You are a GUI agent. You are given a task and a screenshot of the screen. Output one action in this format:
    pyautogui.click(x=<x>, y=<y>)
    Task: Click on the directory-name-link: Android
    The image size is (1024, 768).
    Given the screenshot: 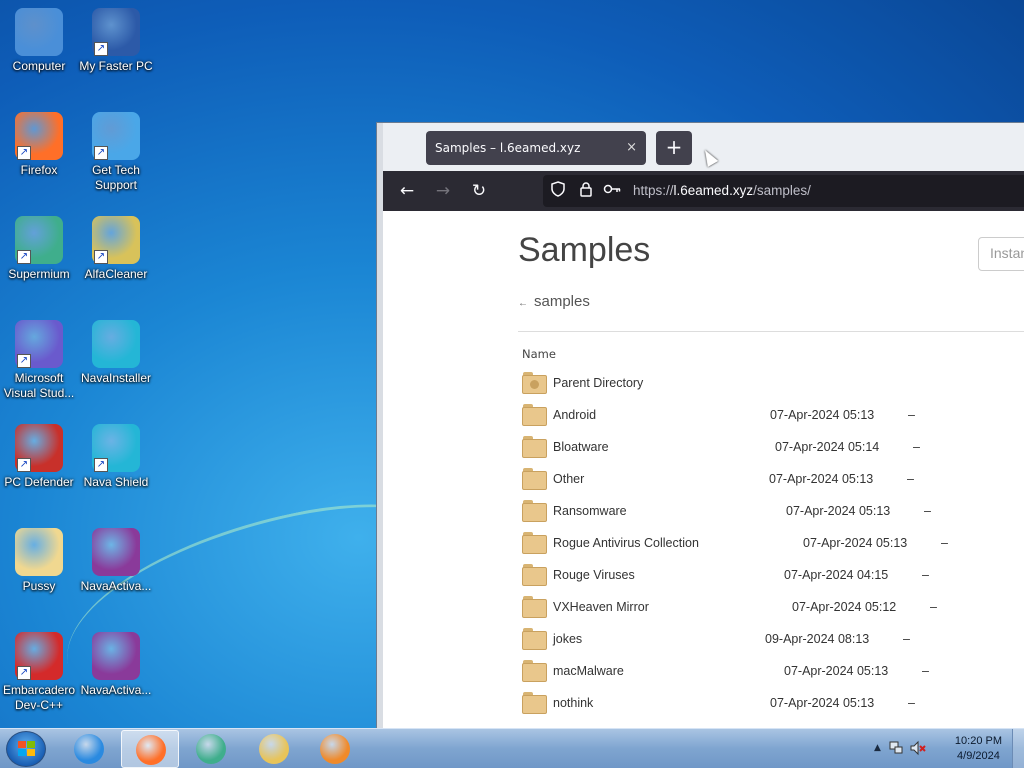 What is the action you would take?
    pyautogui.click(x=574, y=415)
    